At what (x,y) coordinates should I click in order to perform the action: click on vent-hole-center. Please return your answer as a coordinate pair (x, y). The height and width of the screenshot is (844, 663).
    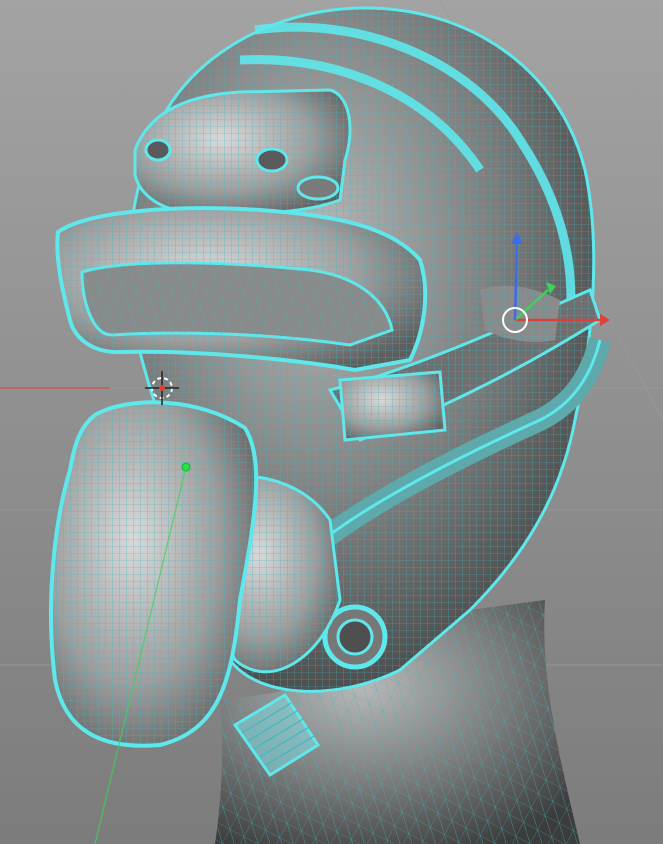
    Looking at the image, I should click on (272, 160).